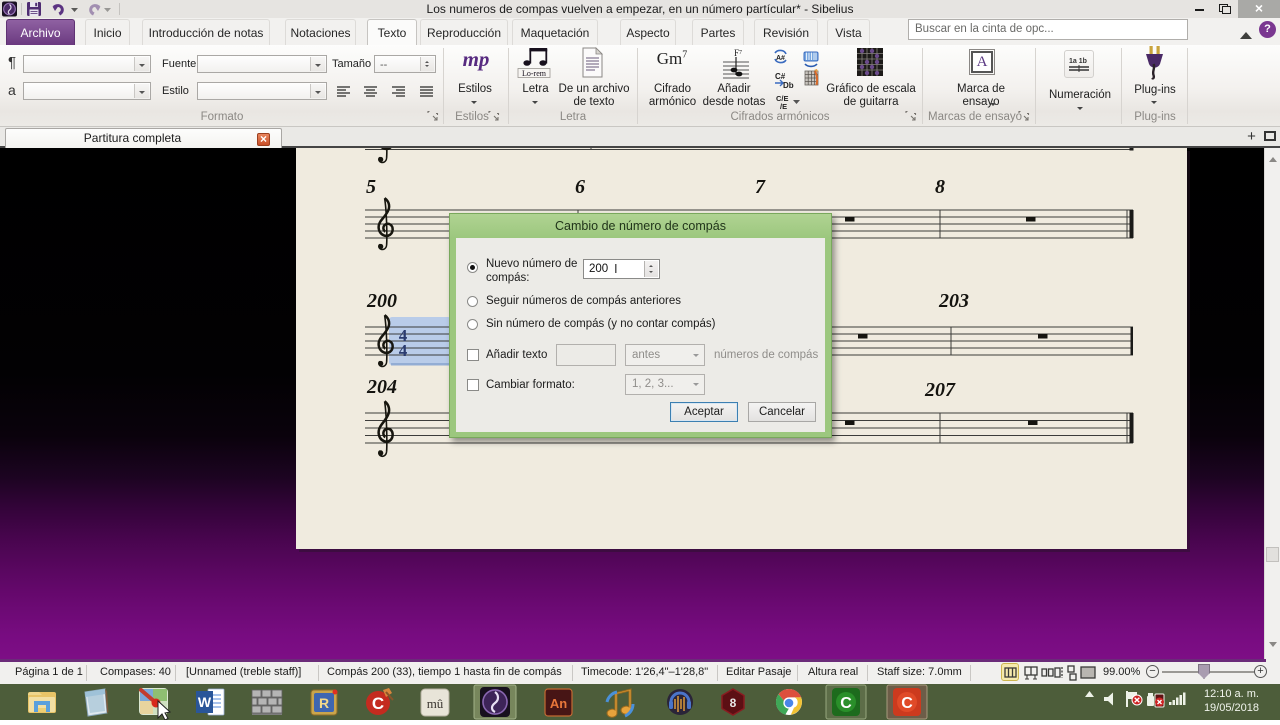 This screenshot has width=1280, height=725. I want to click on svg-text: An, so click(558, 703).